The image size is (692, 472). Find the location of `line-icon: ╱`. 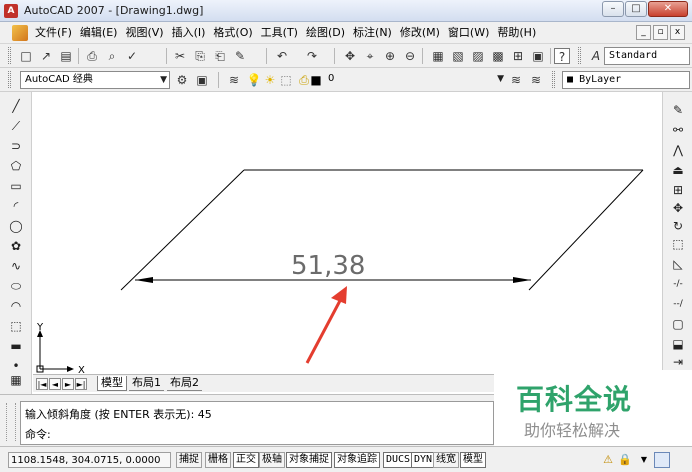

line-icon: ╱ is located at coordinates (16, 106).